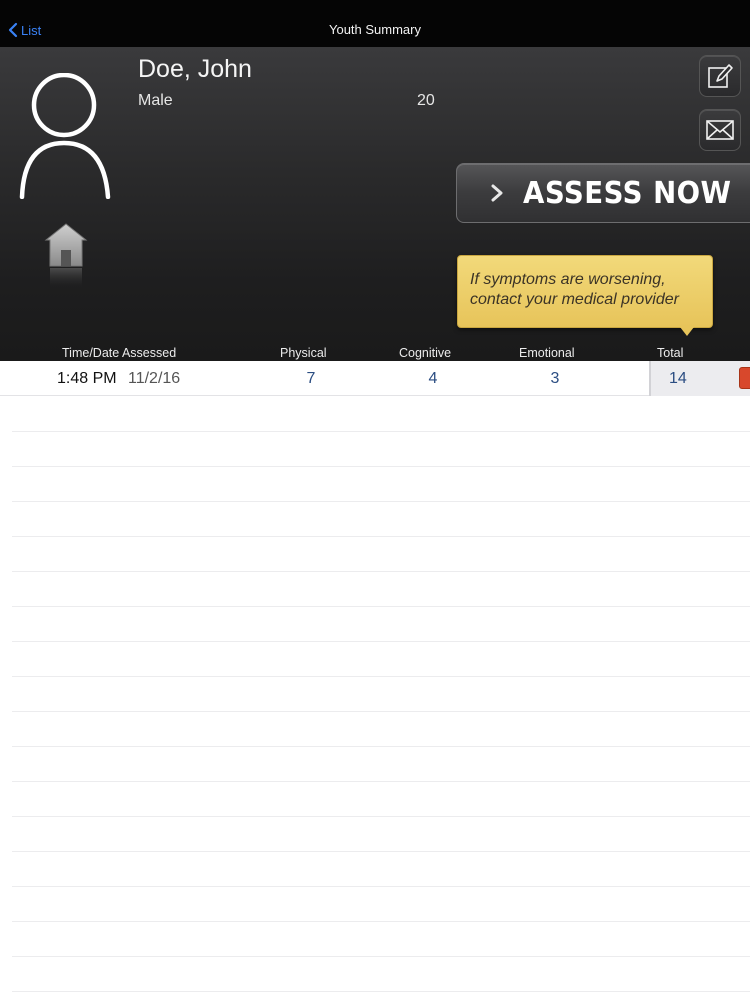  Describe the element at coordinates (374, 29) in the screenshot. I see `page-title: Youth Summary` at that location.